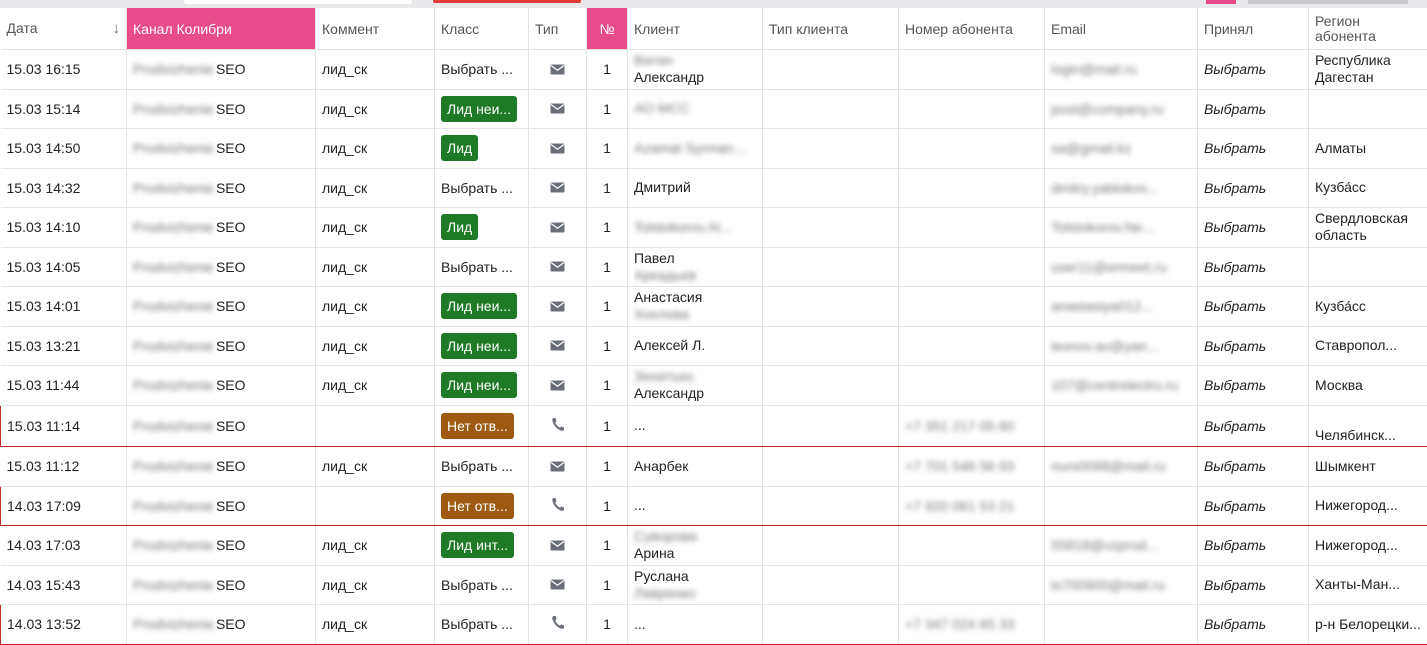 Image resolution: width=1427 pixels, height=645 pixels. I want to click on column-header-channel: Канал Колибри, so click(221, 29).